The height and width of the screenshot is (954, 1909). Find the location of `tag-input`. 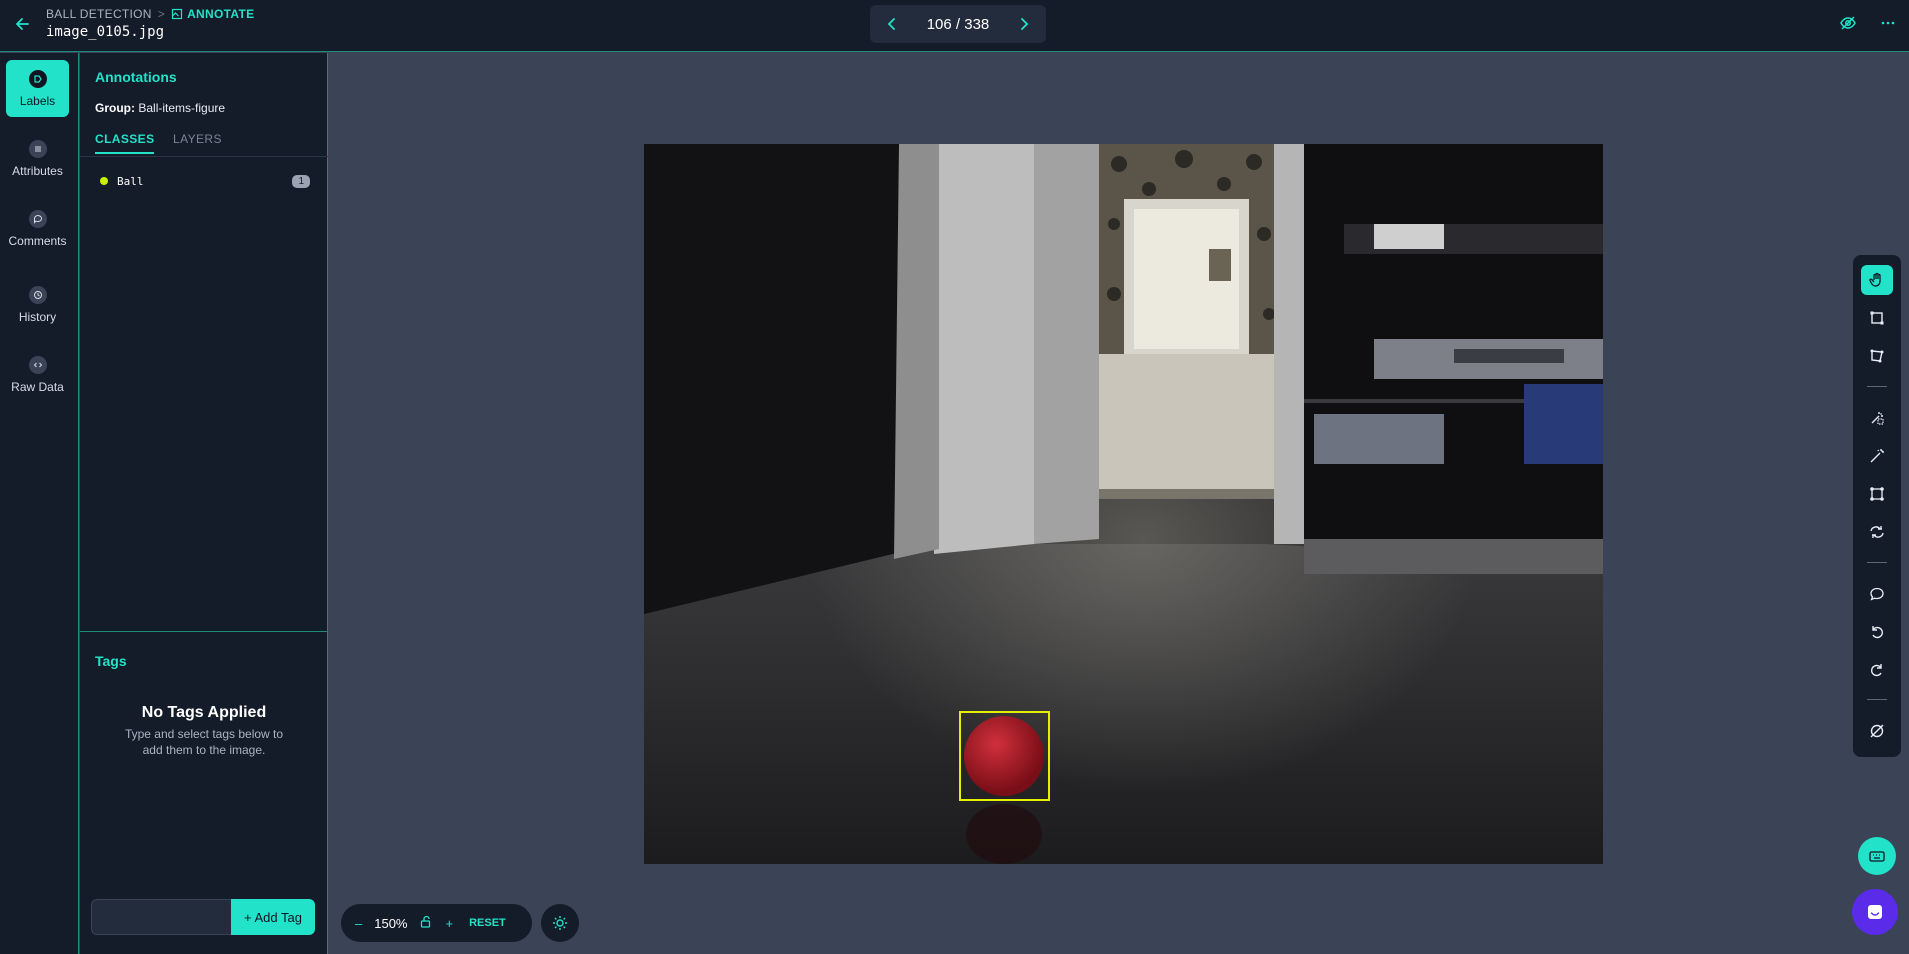

tag-input is located at coordinates (163, 917).